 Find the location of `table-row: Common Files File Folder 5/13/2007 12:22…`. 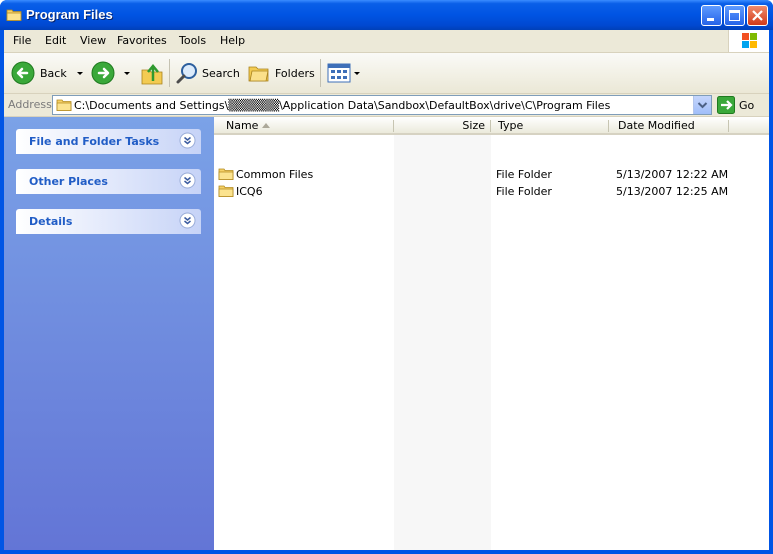

table-row: Common Files File Folder 5/13/2007 12:22… is located at coordinates (491, 174).